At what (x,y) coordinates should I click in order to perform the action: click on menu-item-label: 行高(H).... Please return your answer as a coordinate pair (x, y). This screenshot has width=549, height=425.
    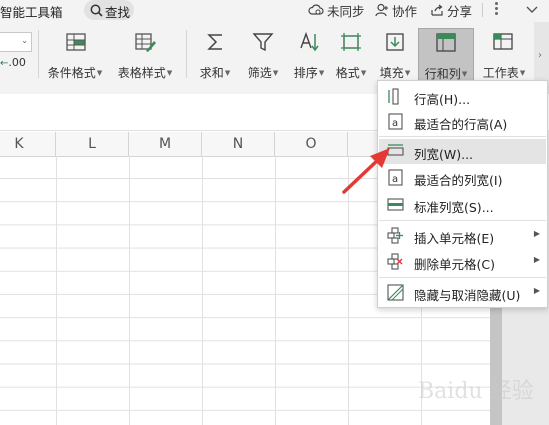
    Looking at the image, I should click on (442, 99).